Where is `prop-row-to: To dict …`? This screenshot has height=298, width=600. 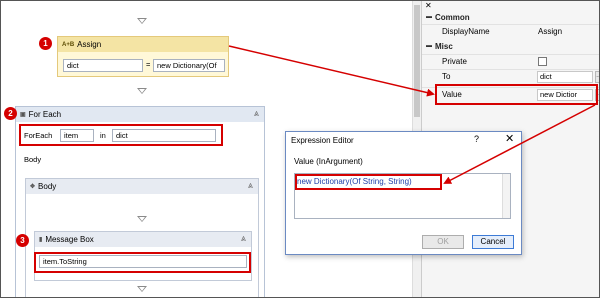
prop-row-to: To dict … is located at coordinates (510, 76).